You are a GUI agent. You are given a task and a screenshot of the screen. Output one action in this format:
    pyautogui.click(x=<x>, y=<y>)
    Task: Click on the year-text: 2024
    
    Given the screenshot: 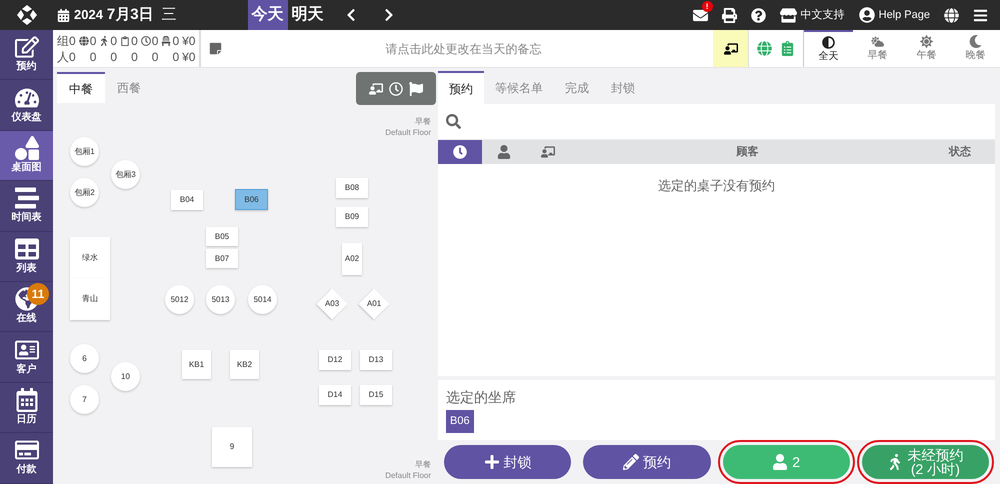 What is the action you would take?
    pyautogui.click(x=88, y=15)
    